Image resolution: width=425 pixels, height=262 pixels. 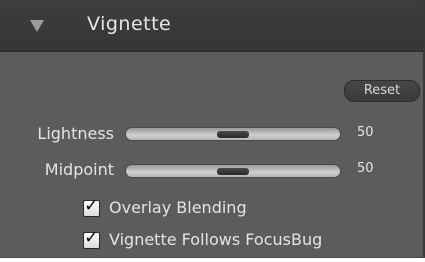 I want to click on follows-focusbug-checkbox: ✓, so click(x=91, y=238).